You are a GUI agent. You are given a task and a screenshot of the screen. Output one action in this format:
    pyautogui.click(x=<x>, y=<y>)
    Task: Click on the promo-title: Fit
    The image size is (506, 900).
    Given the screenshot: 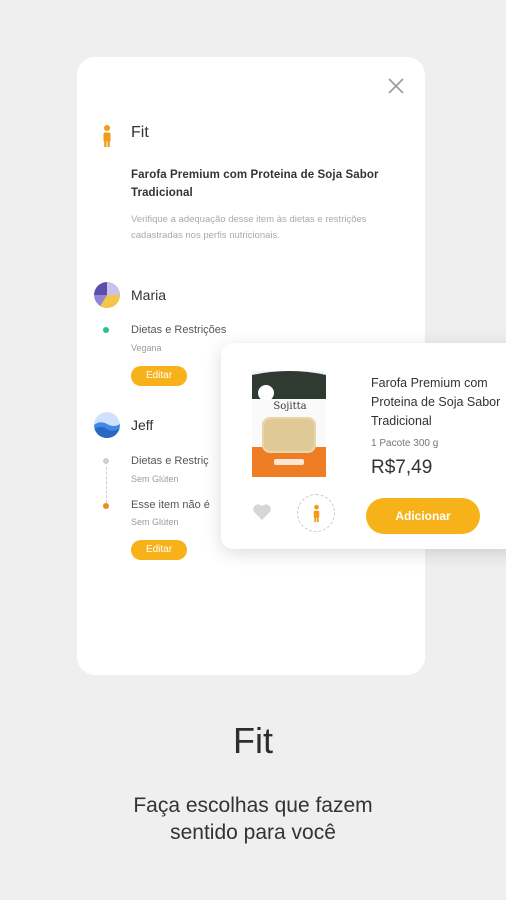 What is the action you would take?
    pyautogui.click(x=253, y=740)
    